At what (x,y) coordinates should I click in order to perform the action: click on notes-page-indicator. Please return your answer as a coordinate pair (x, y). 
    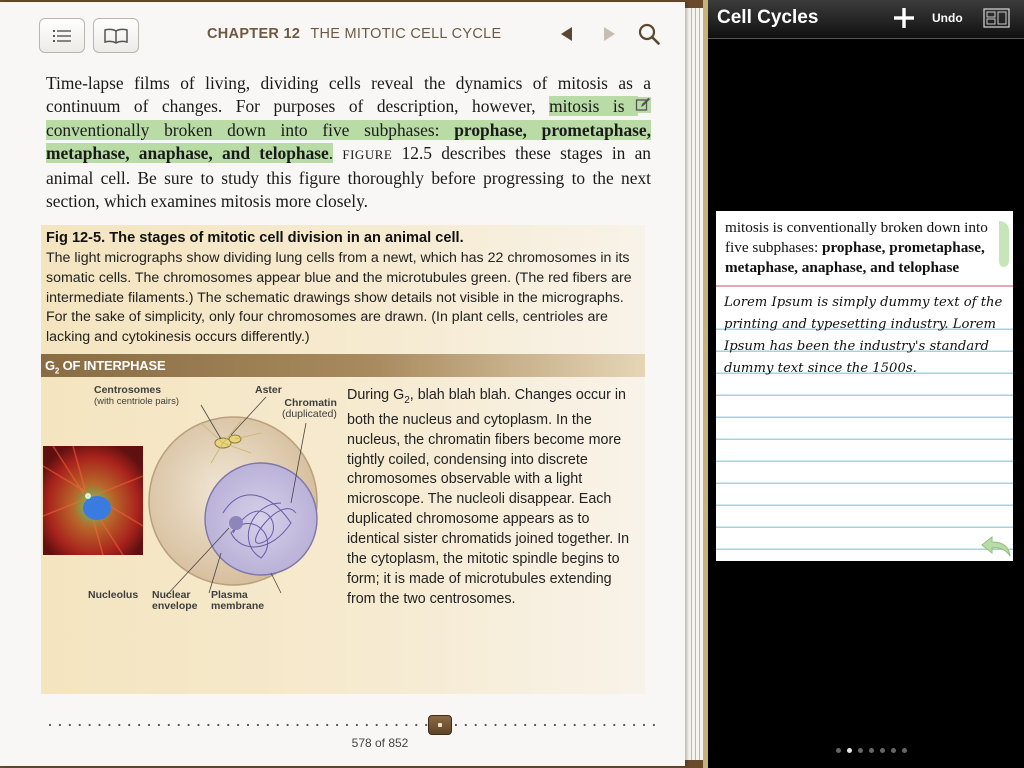
    Looking at the image, I should click on (871, 750).